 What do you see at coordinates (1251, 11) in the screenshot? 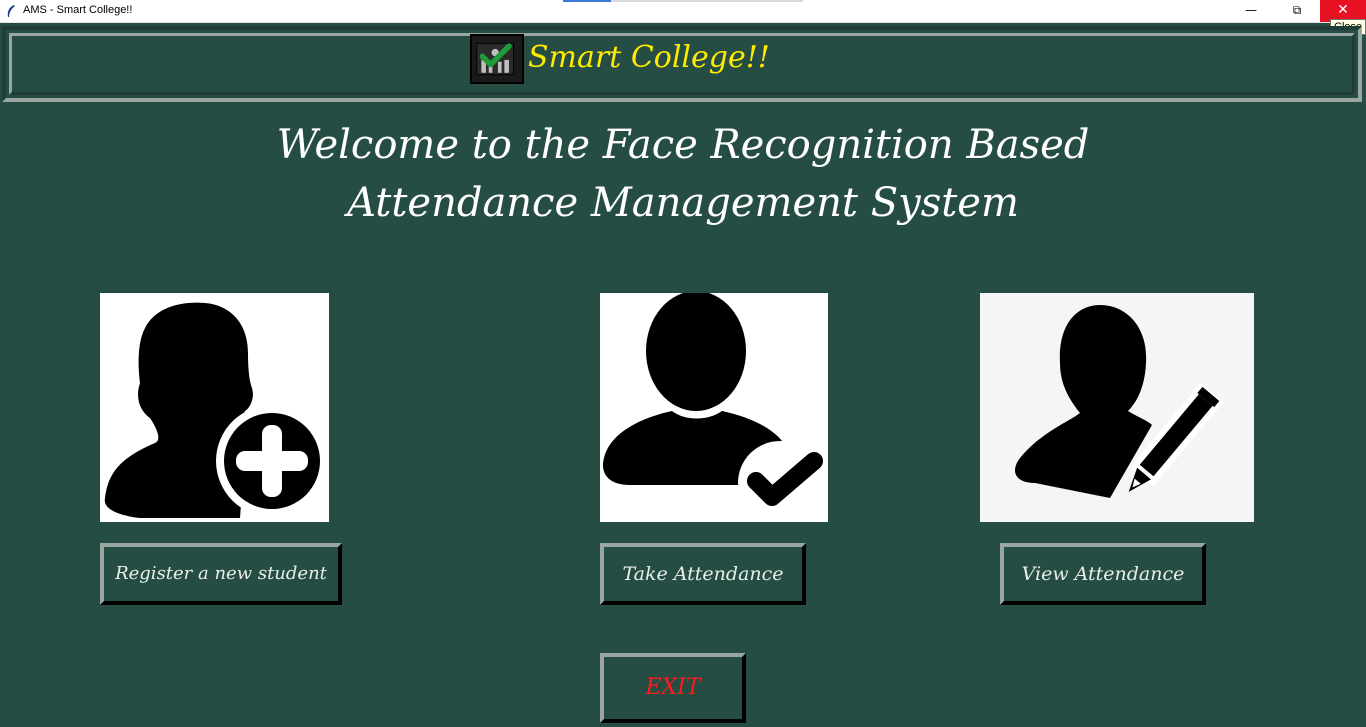
I see `minimize-button: —` at bounding box center [1251, 11].